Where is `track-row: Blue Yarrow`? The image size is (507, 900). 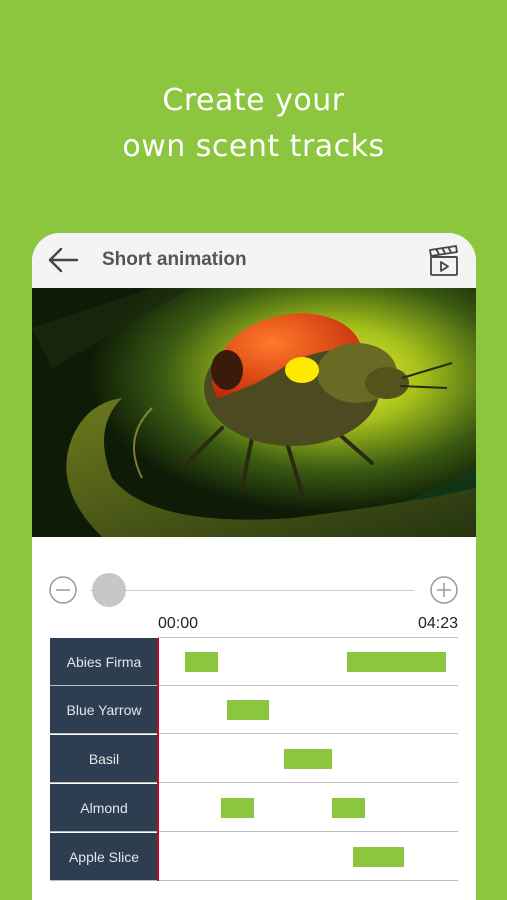 track-row: Blue Yarrow is located at coordinates (254, 710).